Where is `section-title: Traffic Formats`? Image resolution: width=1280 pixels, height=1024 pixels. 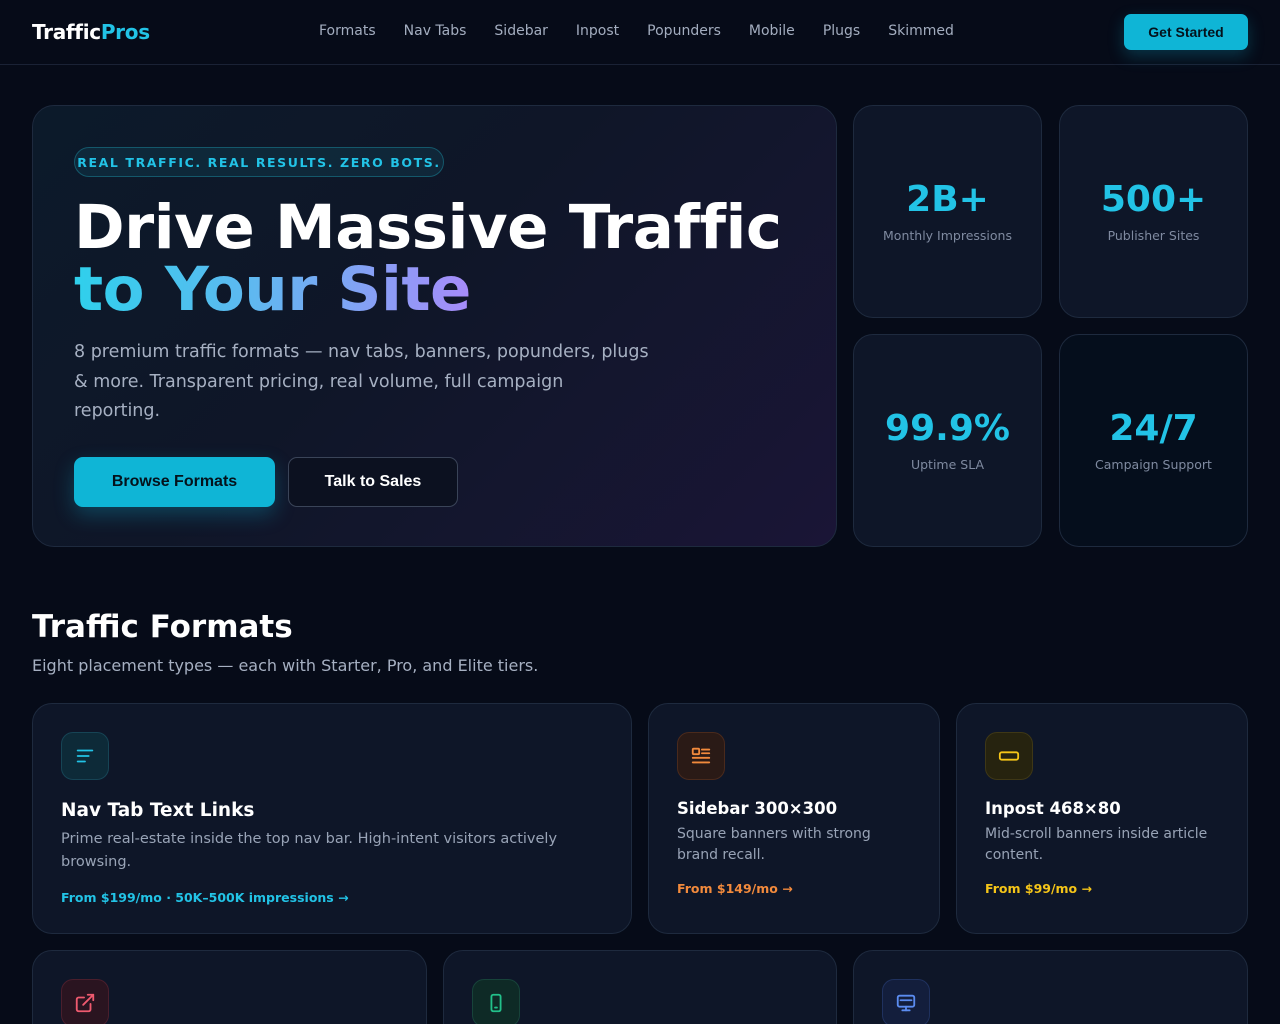 section-title: Traffic Formats is located at coordinates (162, 627).